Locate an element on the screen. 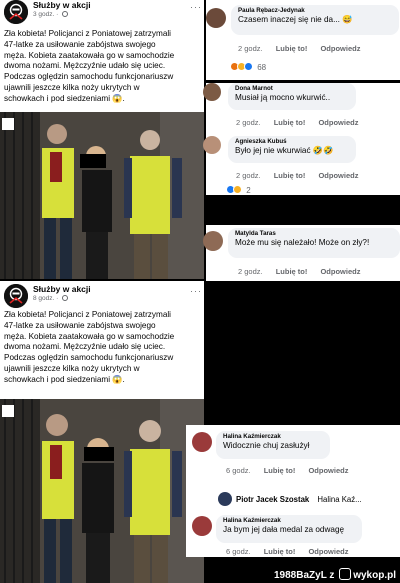 Image resolution: width=400 pixels, height=583 pixels. post-time: 3 godz. · is located at coordinates (51, 14).